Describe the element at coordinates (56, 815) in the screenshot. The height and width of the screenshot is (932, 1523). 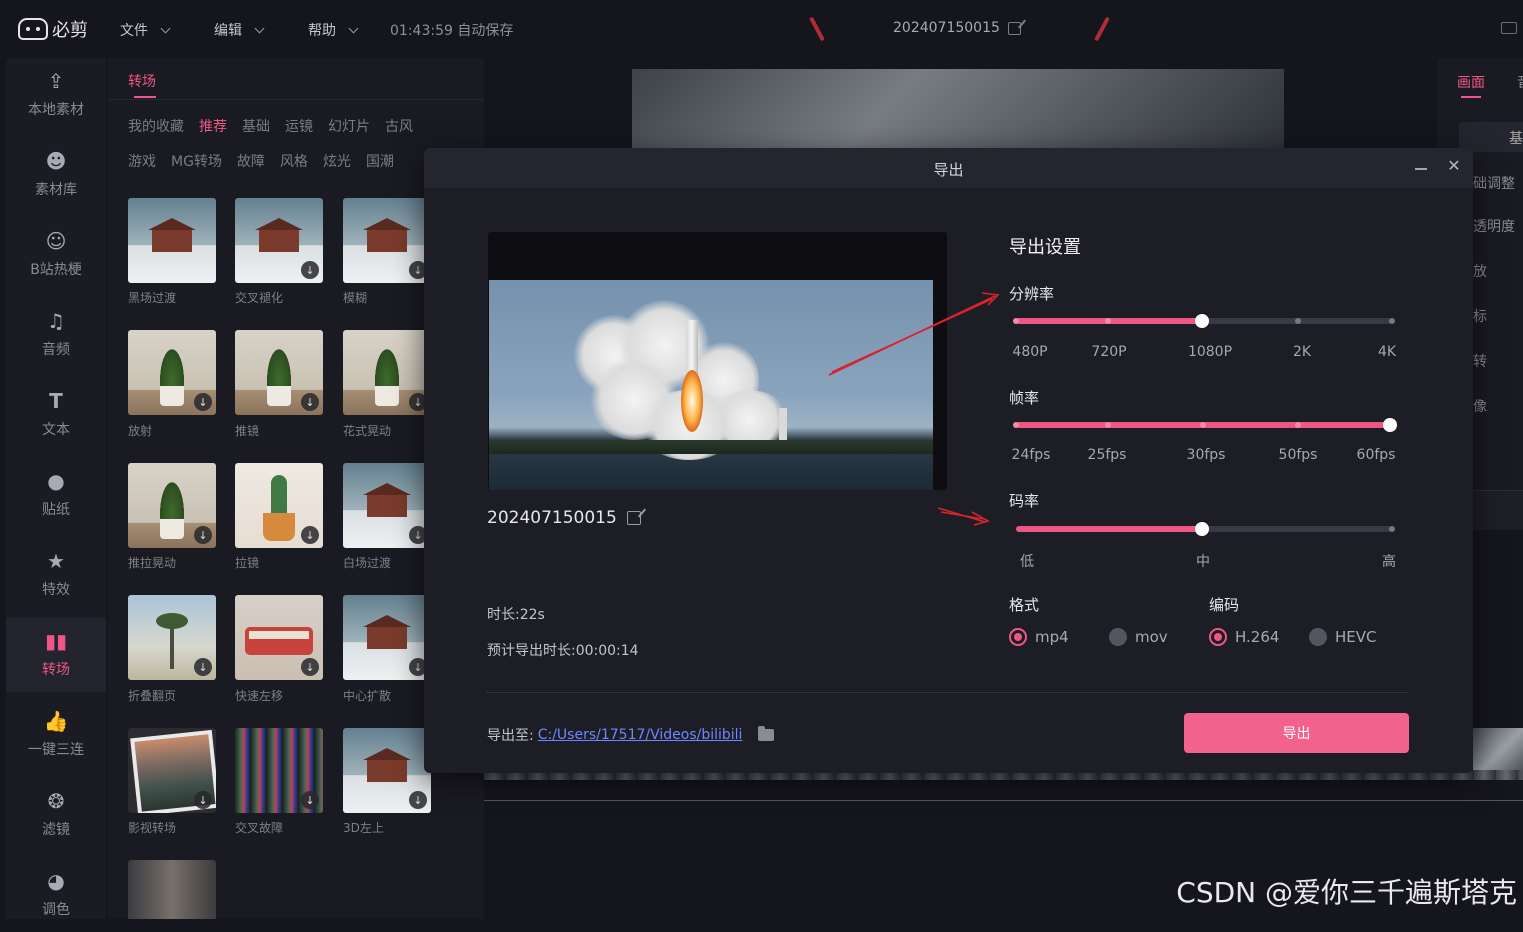
I see `nav-filter: ❂滤镜` at that location.